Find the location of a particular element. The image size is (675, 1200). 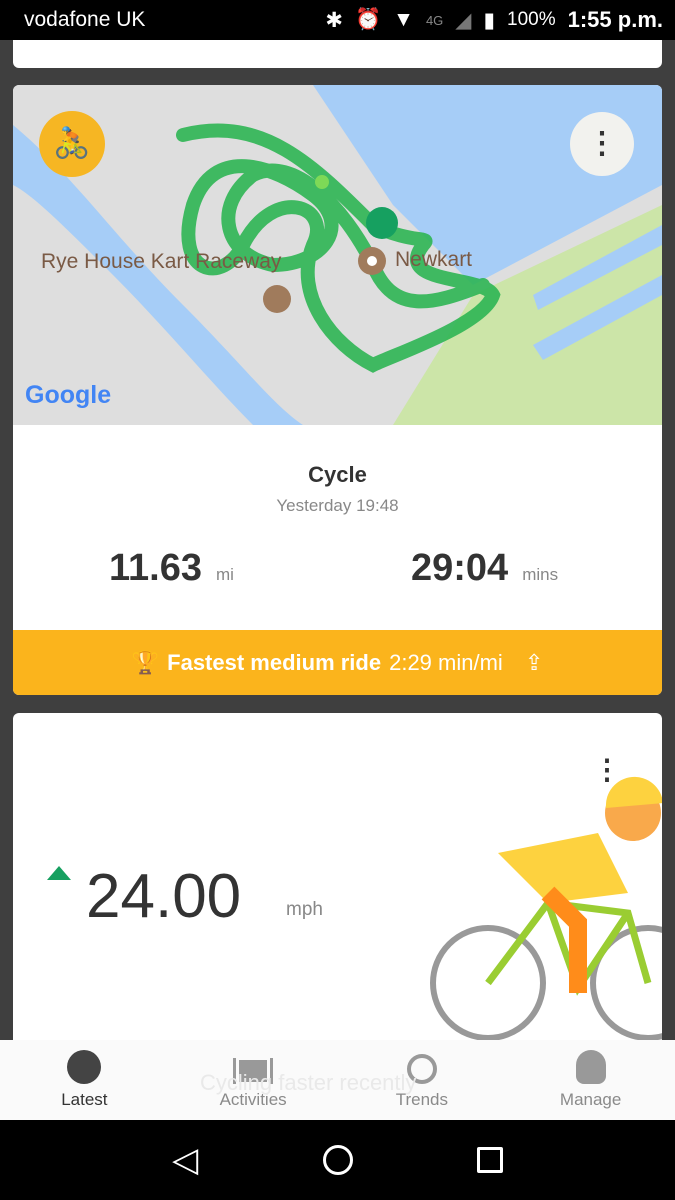

distance-stat: 11.63 mi is located at coordinates (171, 568).